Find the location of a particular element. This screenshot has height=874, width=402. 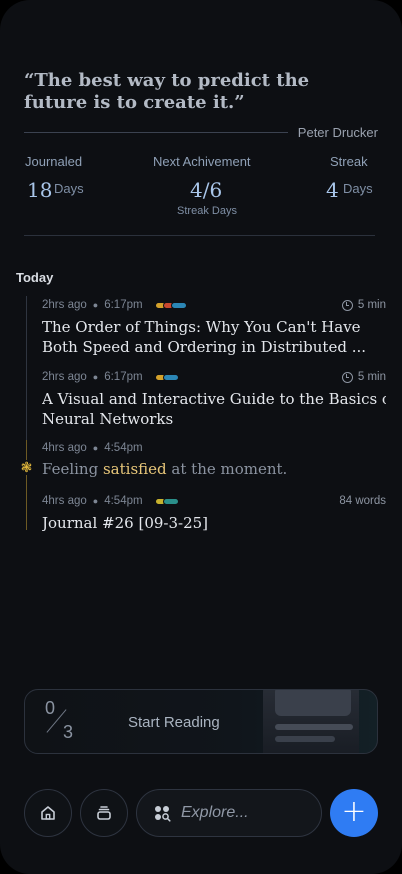

entry-word-count: 84 words is located at coordinates (362, 501).